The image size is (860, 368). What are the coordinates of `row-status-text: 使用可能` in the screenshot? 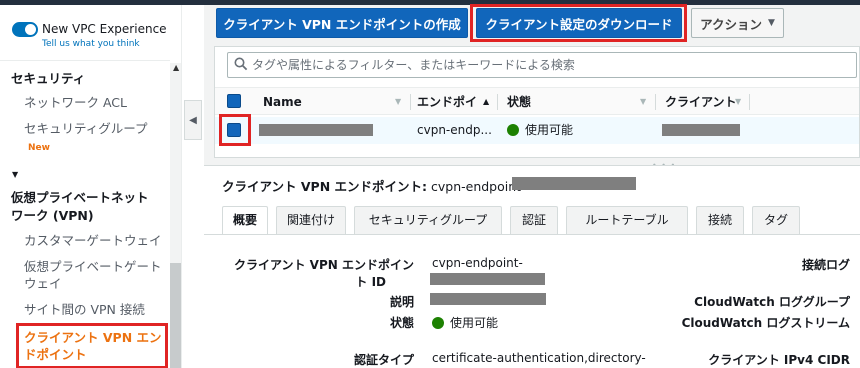 It's located at (549, 130).